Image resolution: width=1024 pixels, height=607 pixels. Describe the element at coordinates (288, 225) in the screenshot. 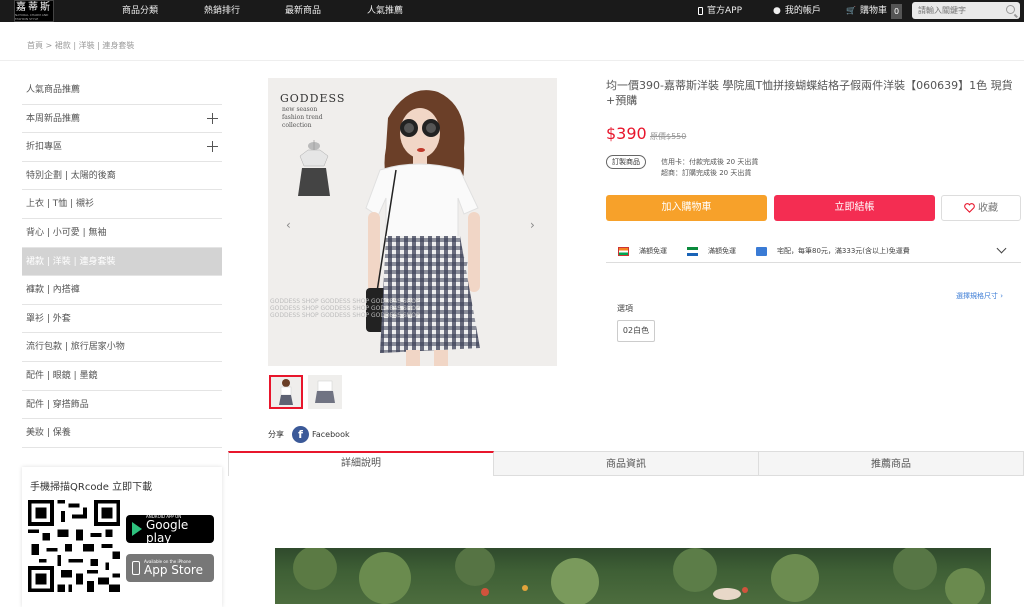

I see `prev-arrow-icon: ‹` at that location.